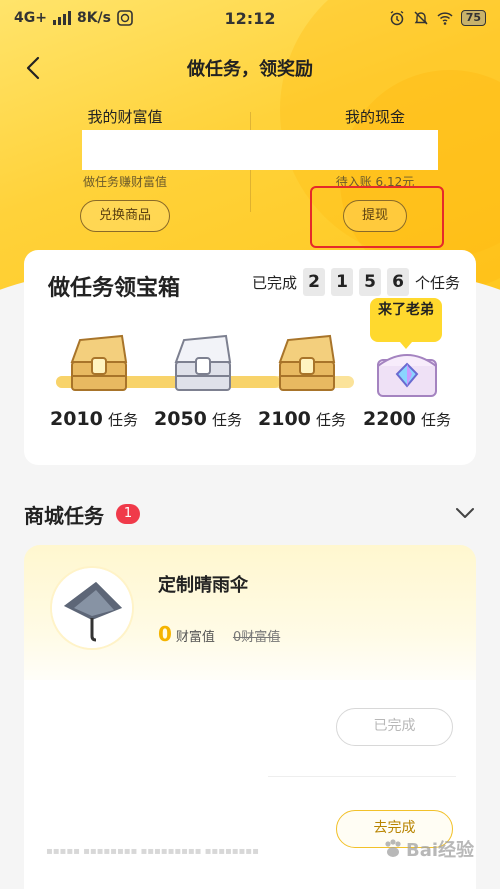  I want to click on cash-label: 我的现金, so click(374, 117).